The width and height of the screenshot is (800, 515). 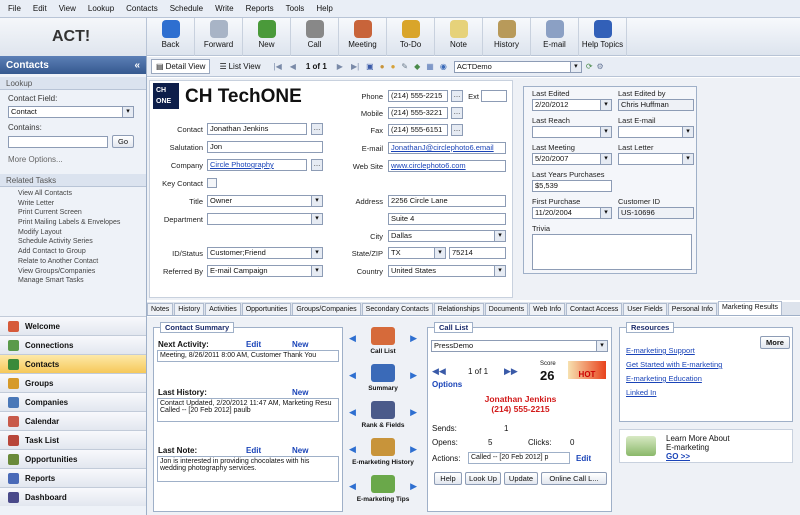 What do you see at coordinates (656, 132) in the screenshot?
I see `last-email-field` at bounding box center [656, 132].